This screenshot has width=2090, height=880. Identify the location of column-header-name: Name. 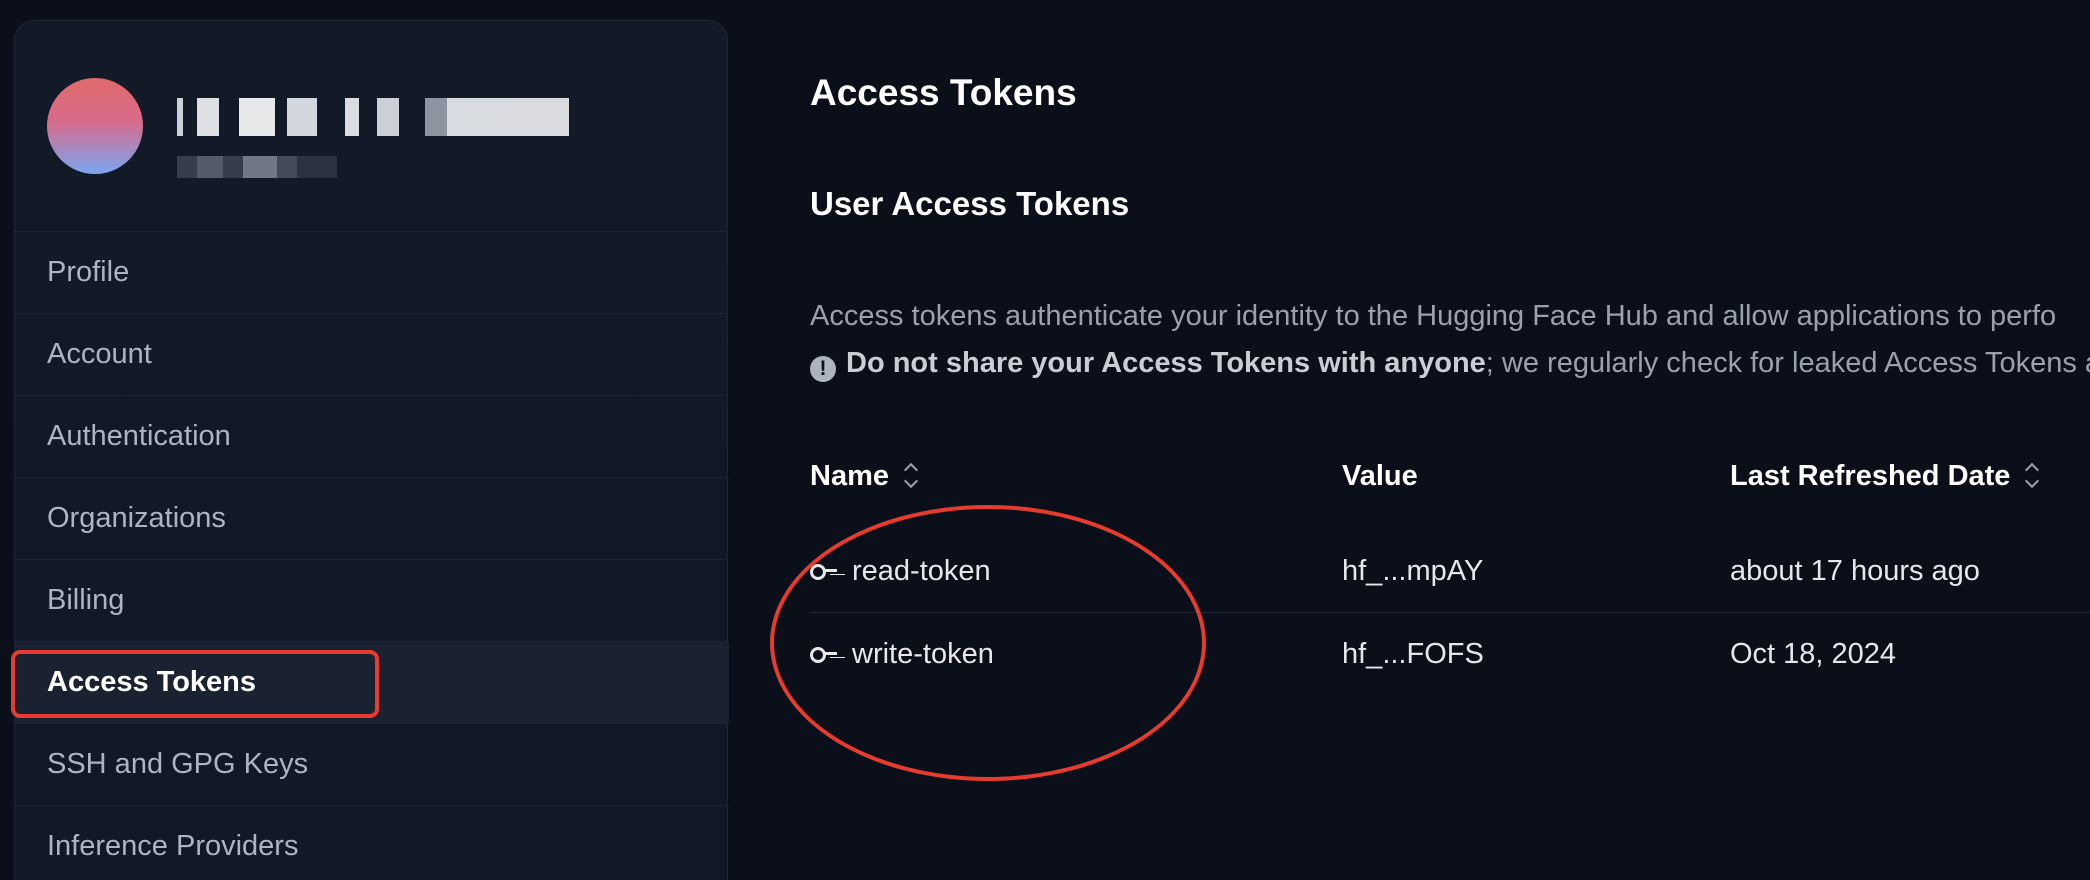
(864, 476).